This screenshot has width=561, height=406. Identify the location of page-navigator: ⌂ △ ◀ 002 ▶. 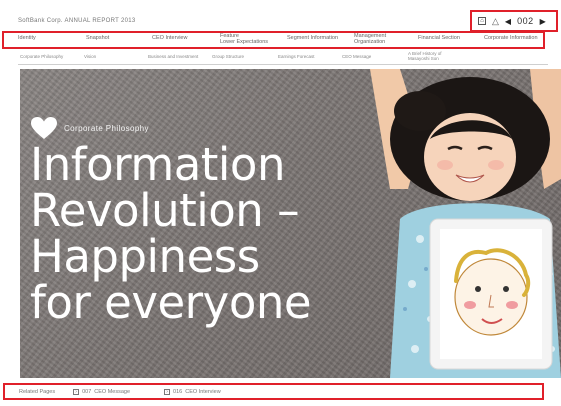
(514, 21).